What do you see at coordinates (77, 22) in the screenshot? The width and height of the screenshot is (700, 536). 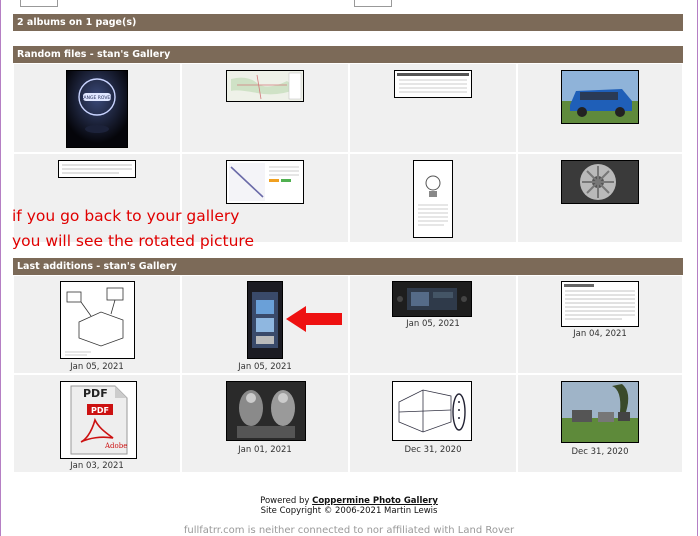 I see `albums-summary: 2 albums on 1 page(s)` at bounding box center [77, 22].